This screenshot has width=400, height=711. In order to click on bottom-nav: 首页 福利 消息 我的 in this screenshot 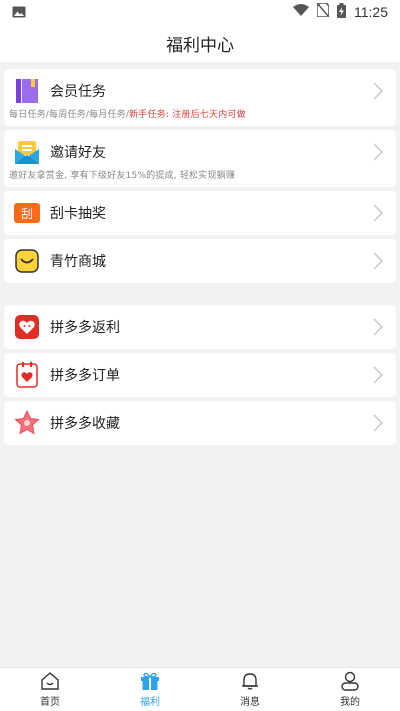, I will do `click(200, 689)`.